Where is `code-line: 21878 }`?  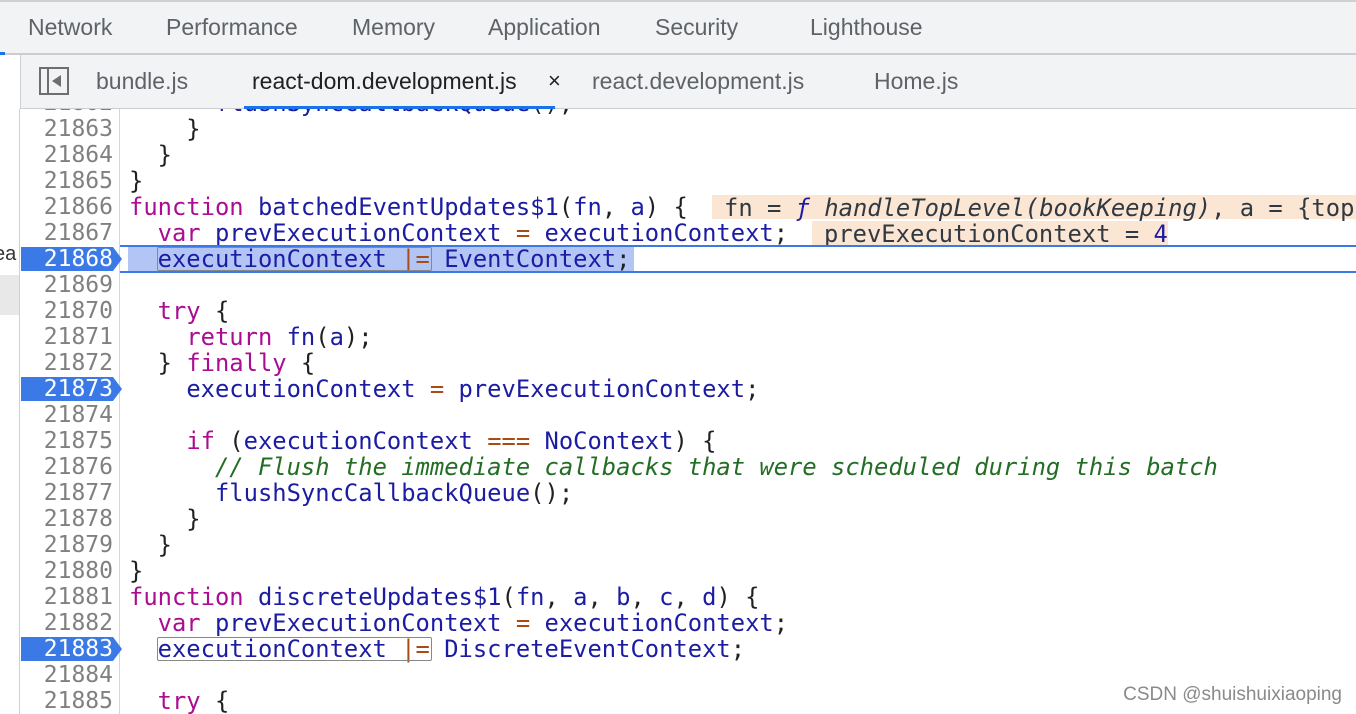
code-line: 21878 } is located at coordinates (688, 519).